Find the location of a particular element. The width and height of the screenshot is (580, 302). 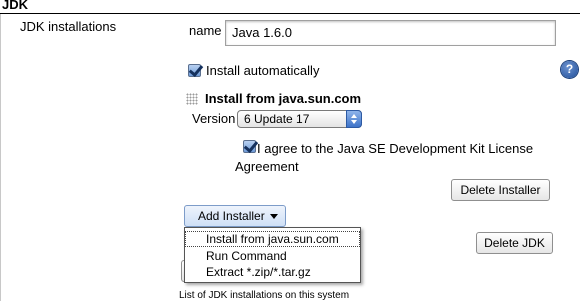

install-automatically-checkbox is located at coordinates (194, 70).